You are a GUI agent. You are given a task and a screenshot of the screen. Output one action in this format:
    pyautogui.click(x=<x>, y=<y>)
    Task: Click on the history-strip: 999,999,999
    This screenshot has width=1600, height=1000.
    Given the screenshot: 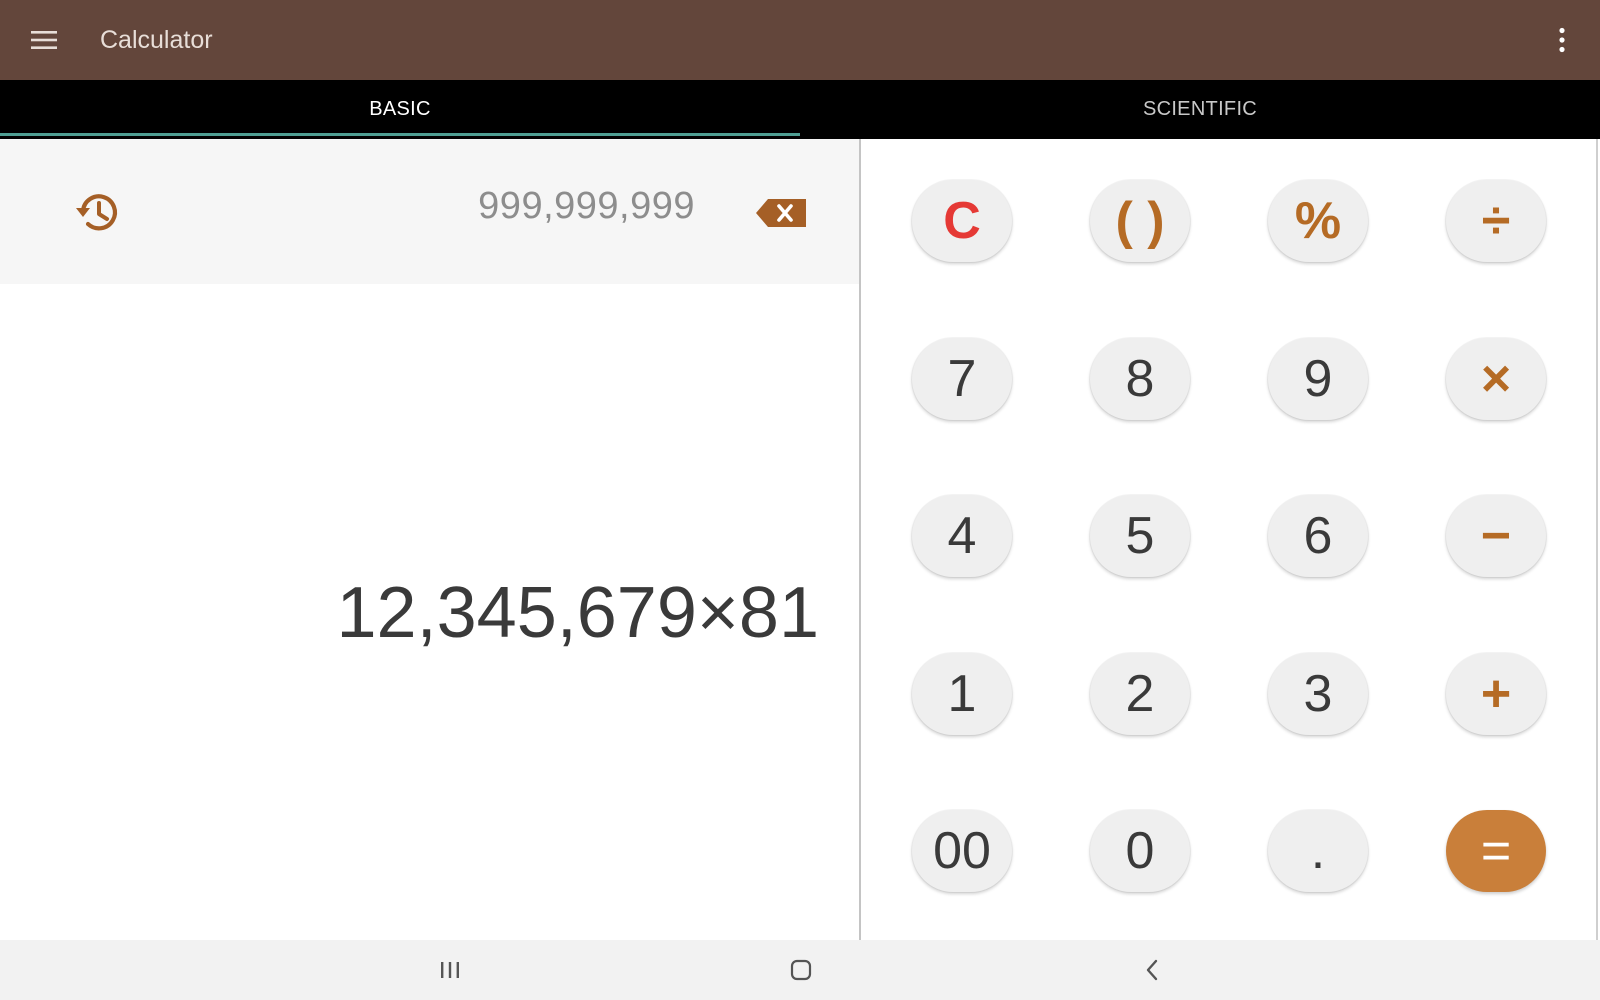 What is the action you would take?
    pyautogui.click(x=429, y=211)
    